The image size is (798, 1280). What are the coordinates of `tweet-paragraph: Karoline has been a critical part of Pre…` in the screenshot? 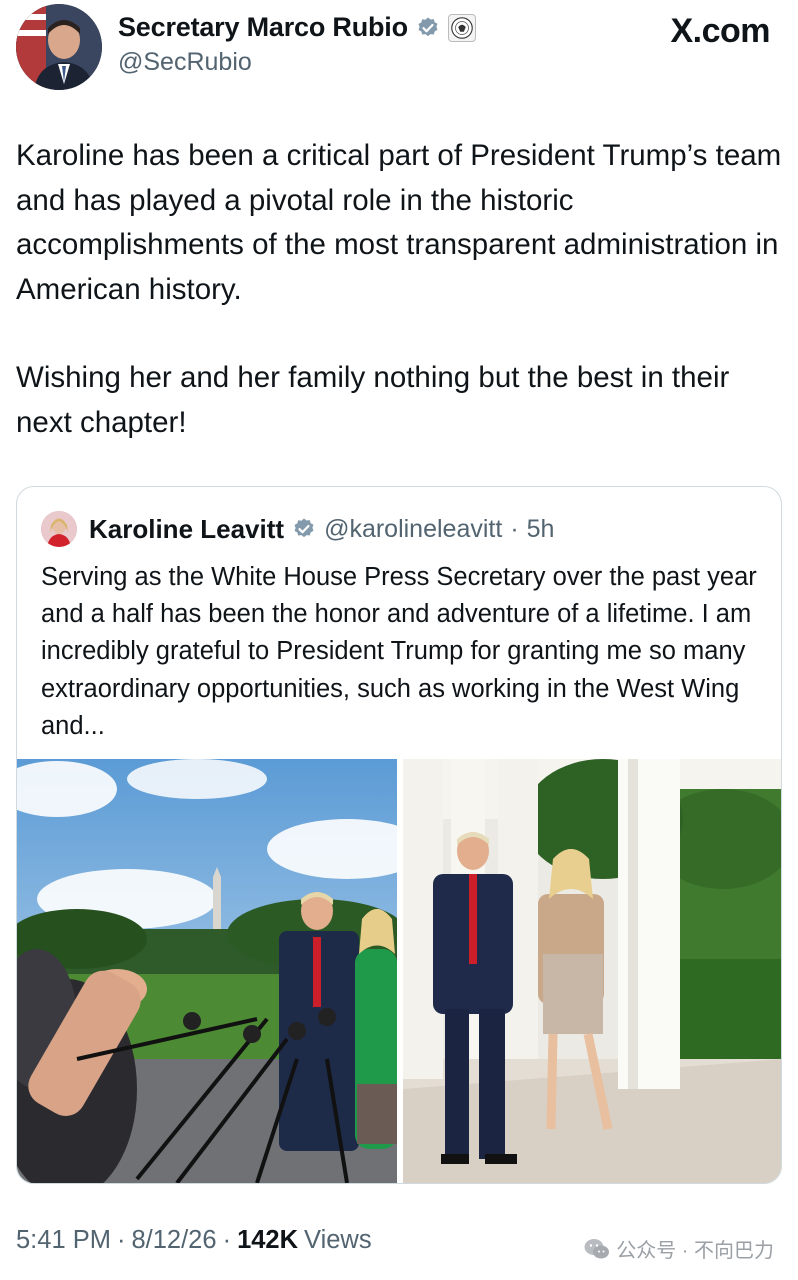 It's located at (399, 222).